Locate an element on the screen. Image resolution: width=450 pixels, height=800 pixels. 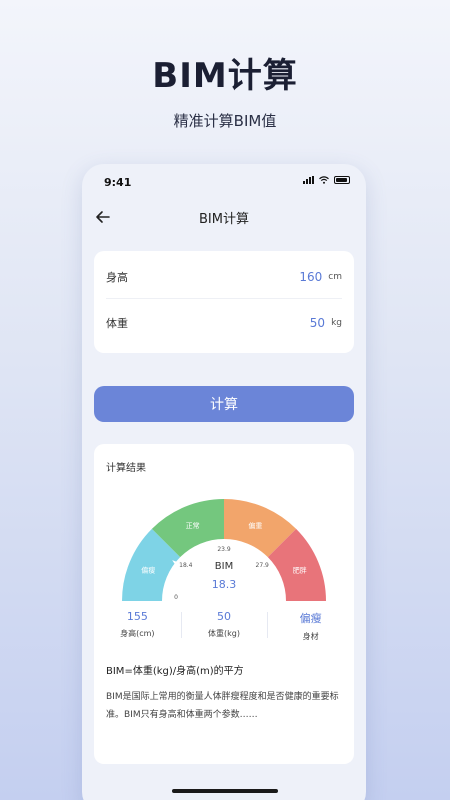
status-icons is located at coordinates (326, 180).